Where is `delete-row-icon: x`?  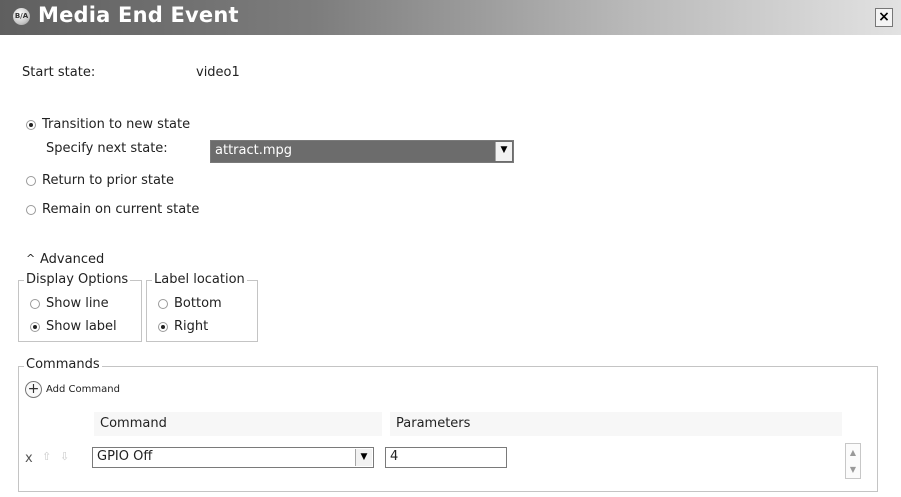
delete-row-icon: x is located at coordinates (29, 458).